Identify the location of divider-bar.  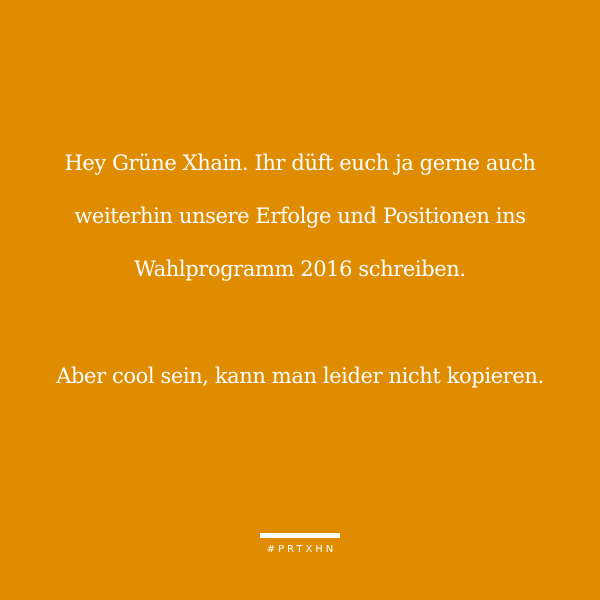
(300, 535).